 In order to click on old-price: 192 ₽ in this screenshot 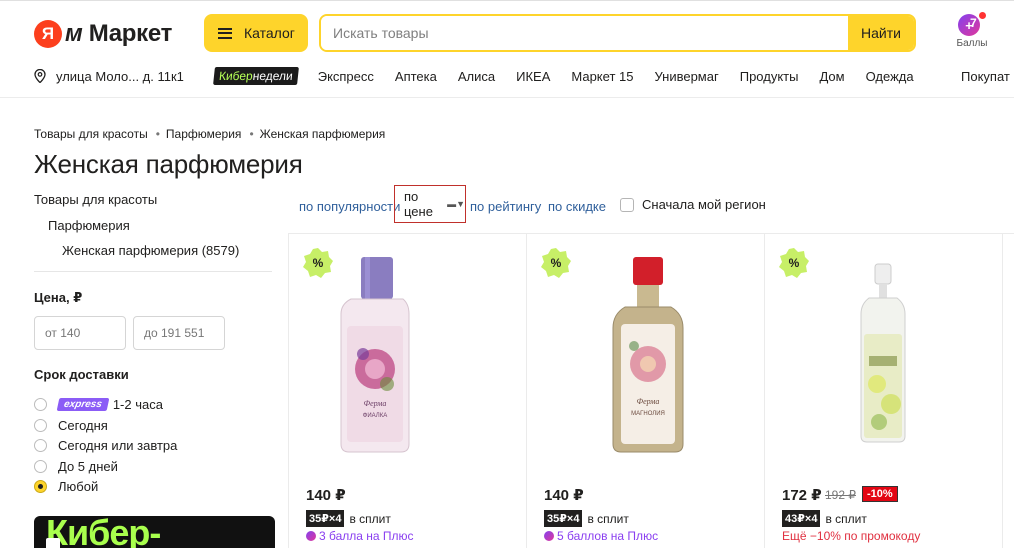, I will do `click(840, 495)`.